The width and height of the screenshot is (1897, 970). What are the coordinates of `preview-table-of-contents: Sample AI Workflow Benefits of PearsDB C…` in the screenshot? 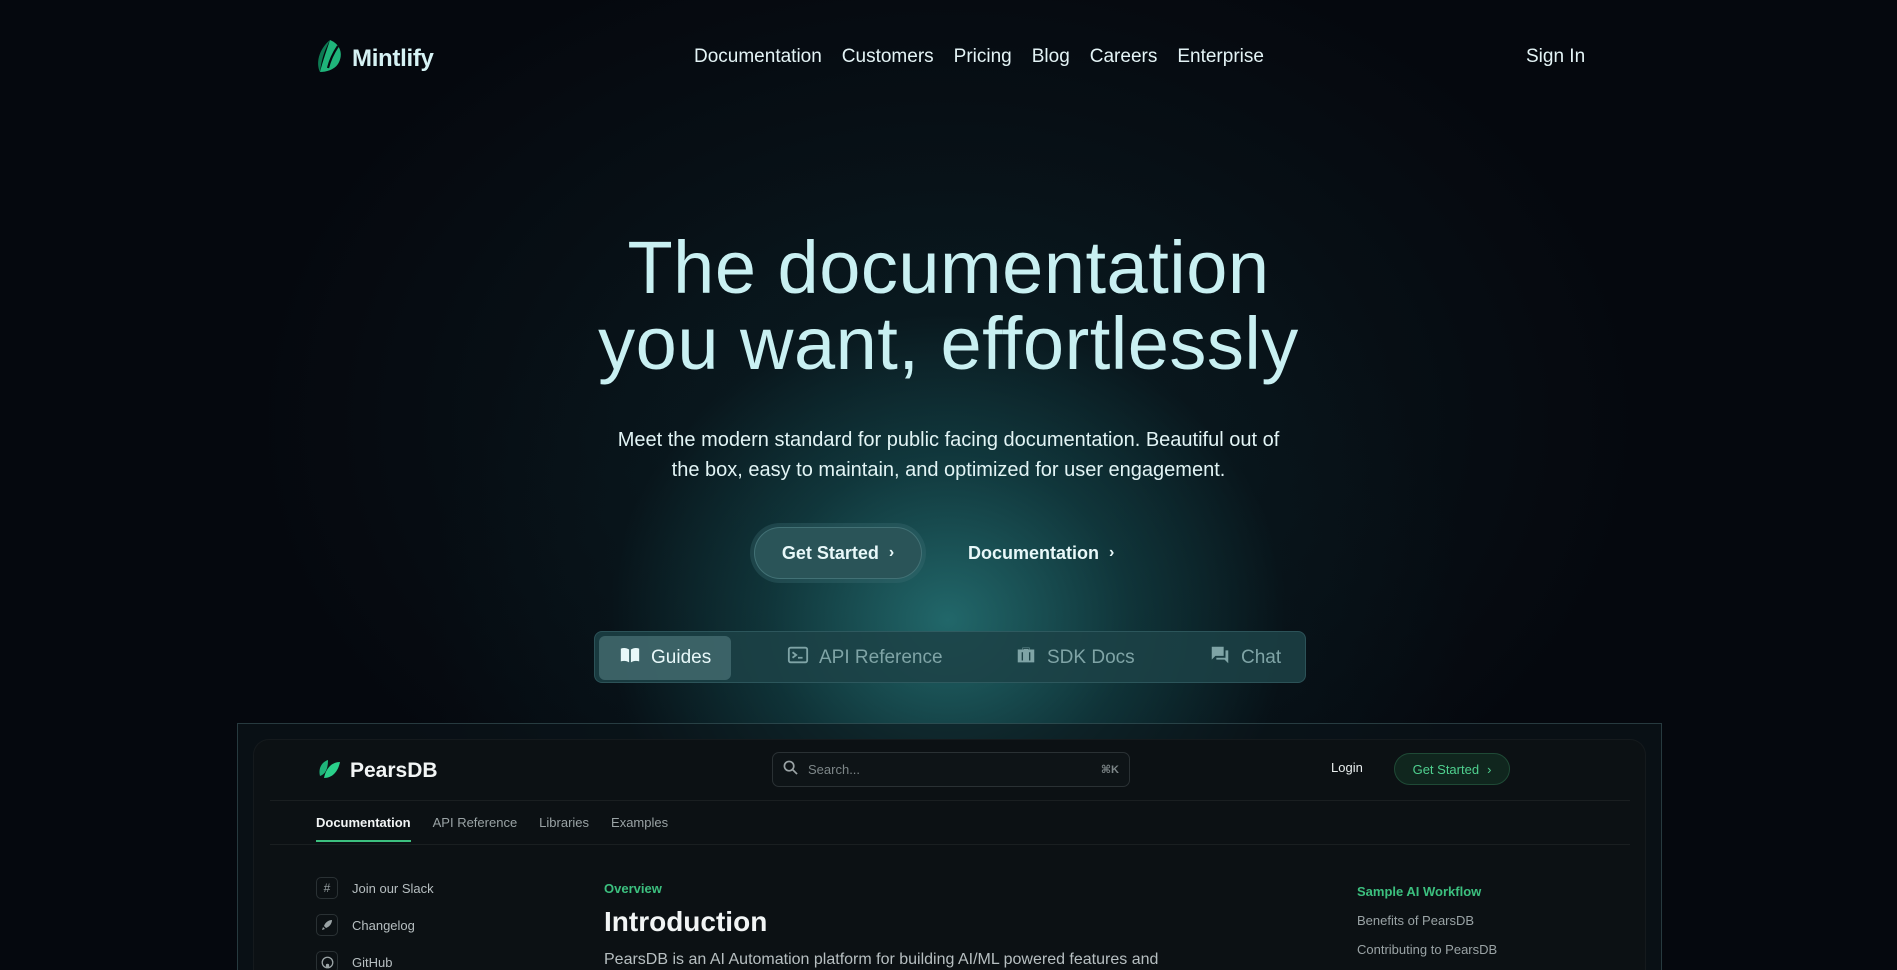 It's located at (1427, 927).